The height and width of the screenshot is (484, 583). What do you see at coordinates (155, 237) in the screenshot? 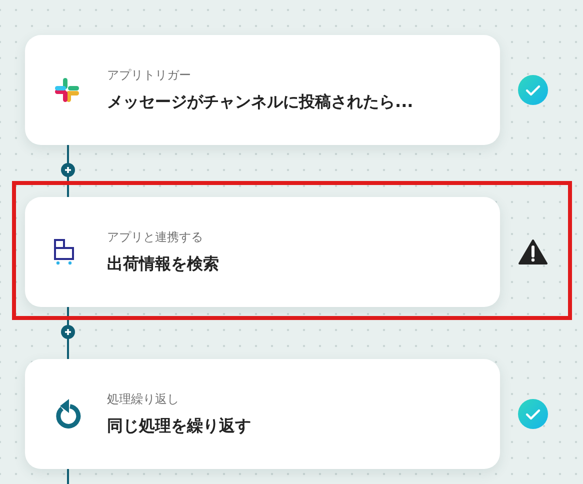
I see `step-category: アプリと連携する` at bounding box center [155, 237].